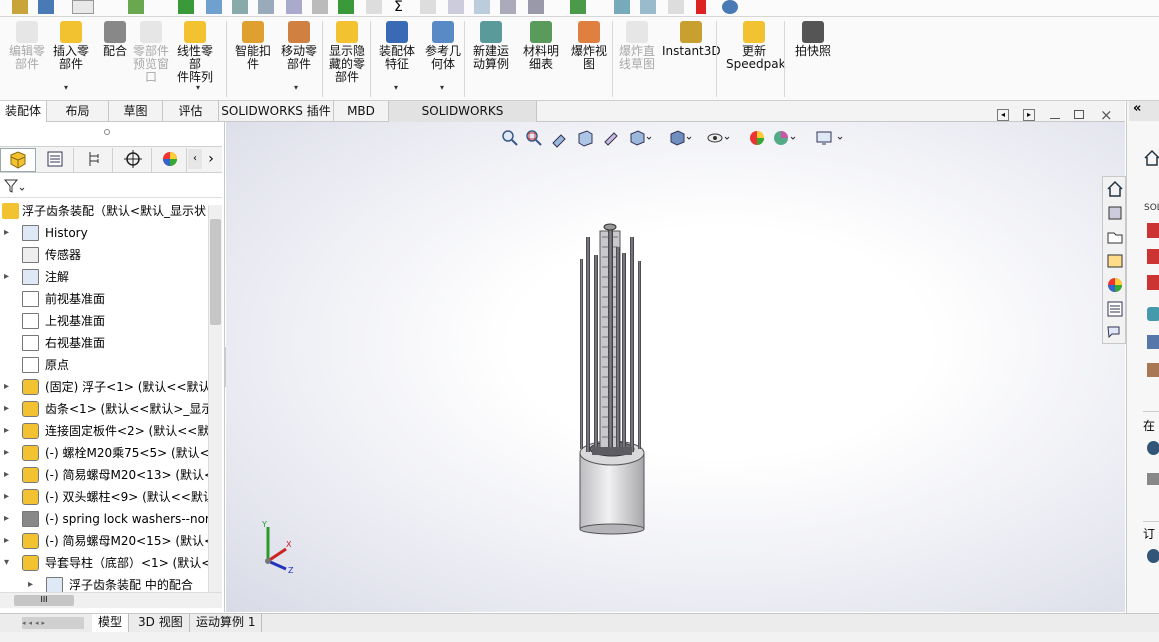 The height and width of the screenshot is (642, 1159). Describe the element at coordinates (104, 541) in the screenshot. I see `tree-item: ▸ (-) 简易螺母M20<15> (默认<` at that location.